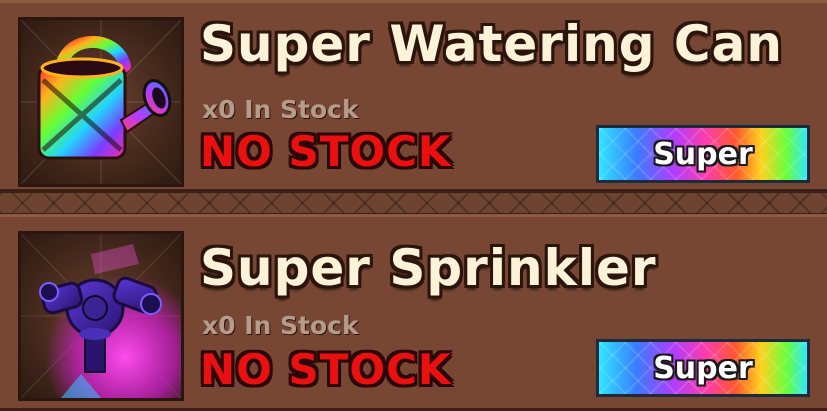 The height and width of the screenshot is (411, 827). I want to click on sprinkler-icon, so click(101, 316).